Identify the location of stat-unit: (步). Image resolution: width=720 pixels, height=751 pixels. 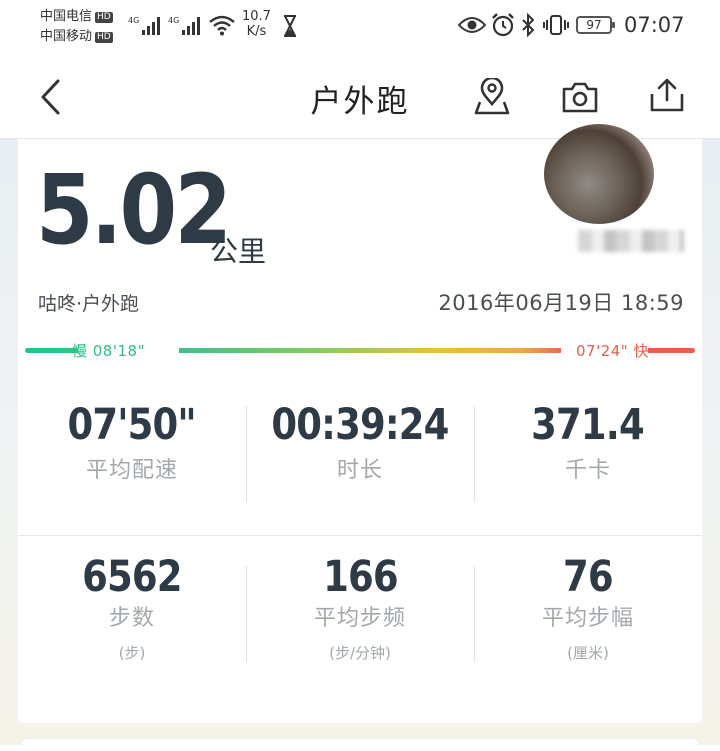
(132, 653).